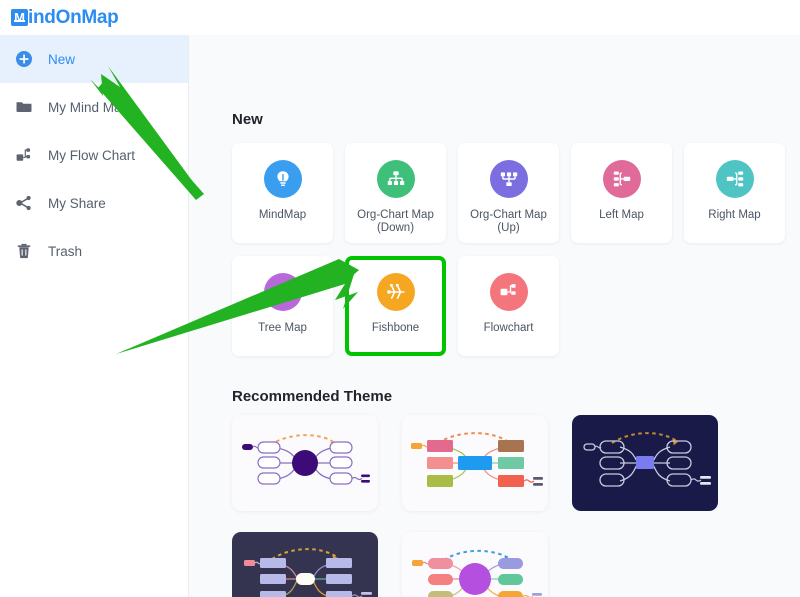 Image resolution: width=800 pixels, height=597 pixels. I want to click on card-flowchart: Flowchart, so click(508, 306).